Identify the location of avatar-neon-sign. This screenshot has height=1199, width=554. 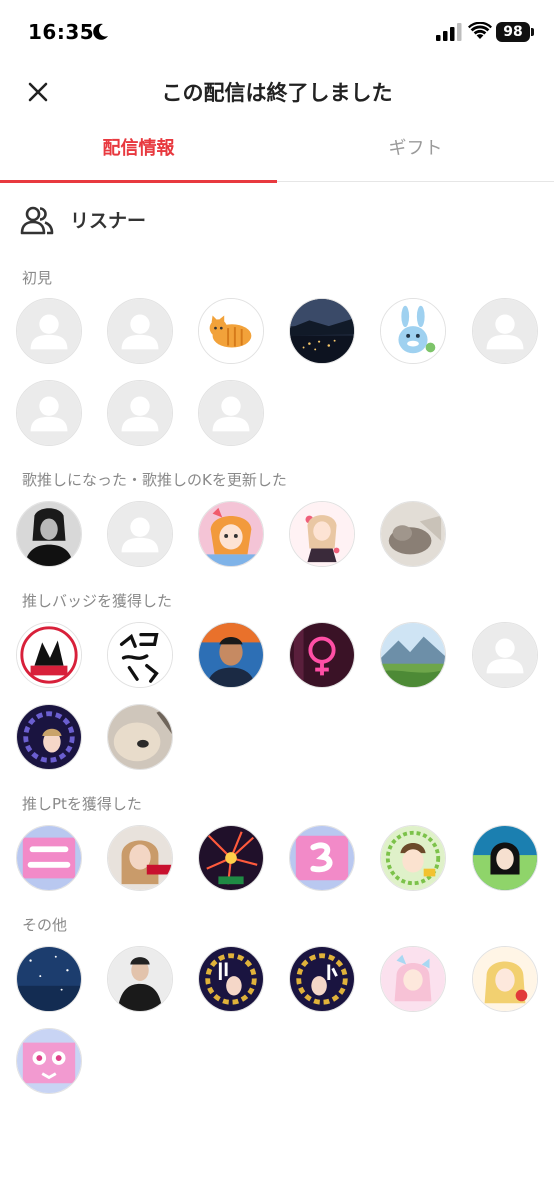
(322, 655).